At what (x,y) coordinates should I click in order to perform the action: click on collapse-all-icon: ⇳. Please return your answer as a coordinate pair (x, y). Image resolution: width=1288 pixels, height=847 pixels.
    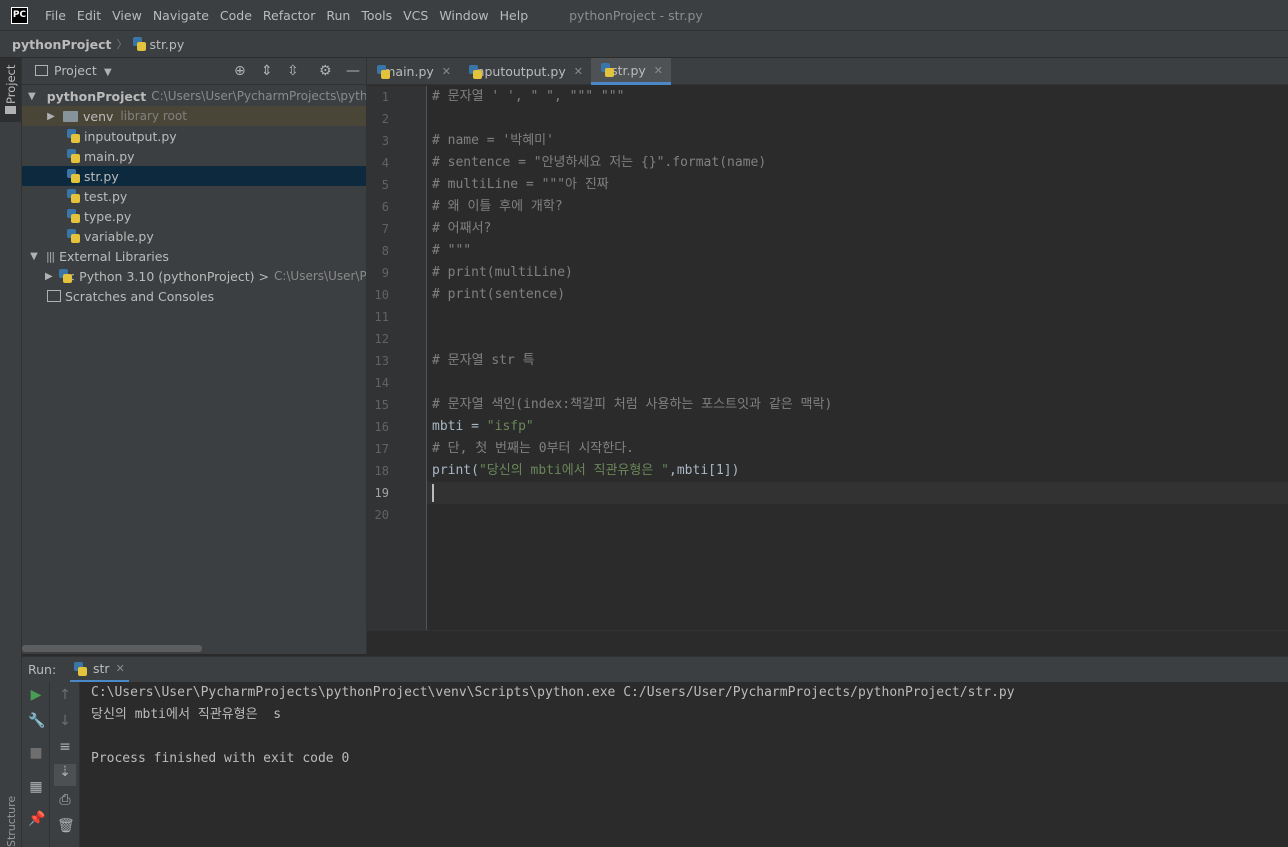
    Looking at the image, I should click on (293, 71).